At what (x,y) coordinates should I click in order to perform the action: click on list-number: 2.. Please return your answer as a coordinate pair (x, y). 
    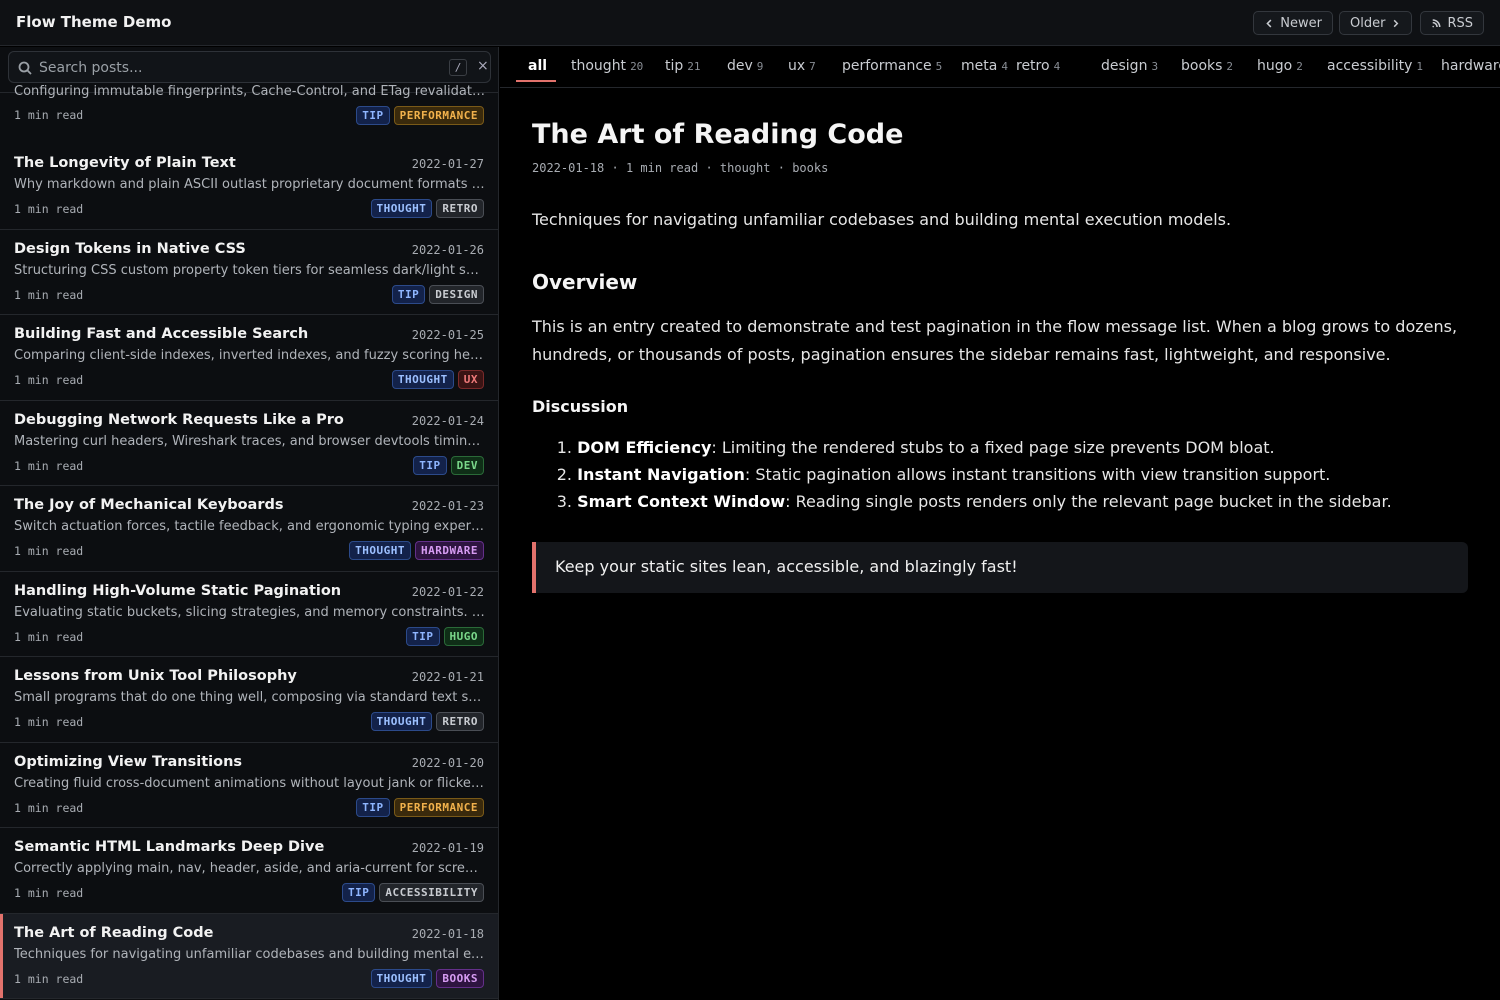
    Looking at the image, I should click on (564, 474).